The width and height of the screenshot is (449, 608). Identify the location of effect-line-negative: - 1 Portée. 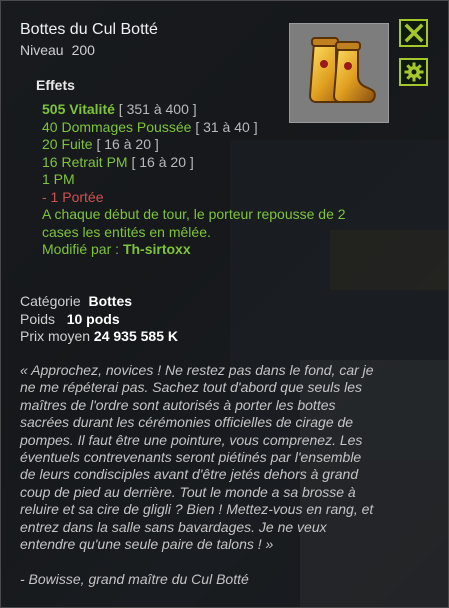
(212, 198).